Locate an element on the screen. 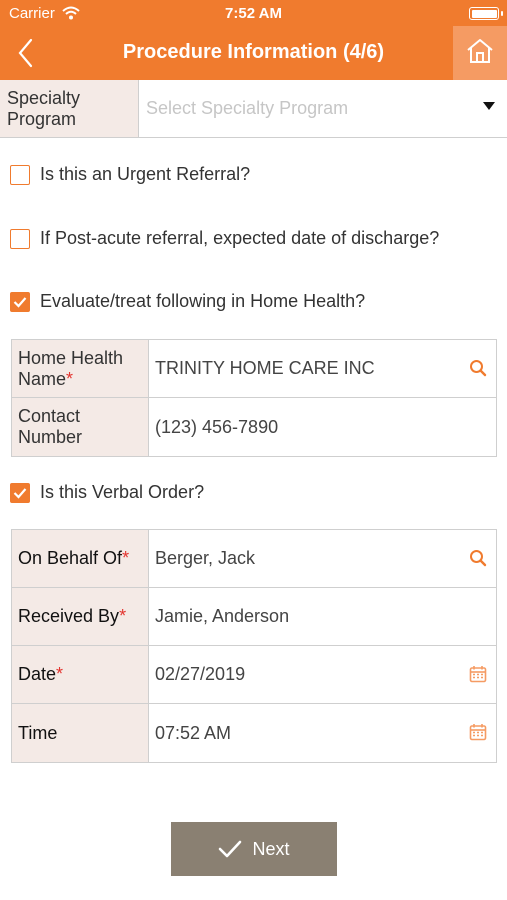 The width and height of the screenshot is (507, 900). home-health-name-row: Home Health Name* TRINITY HOME CARE INC is located at coordinates (254, 369).